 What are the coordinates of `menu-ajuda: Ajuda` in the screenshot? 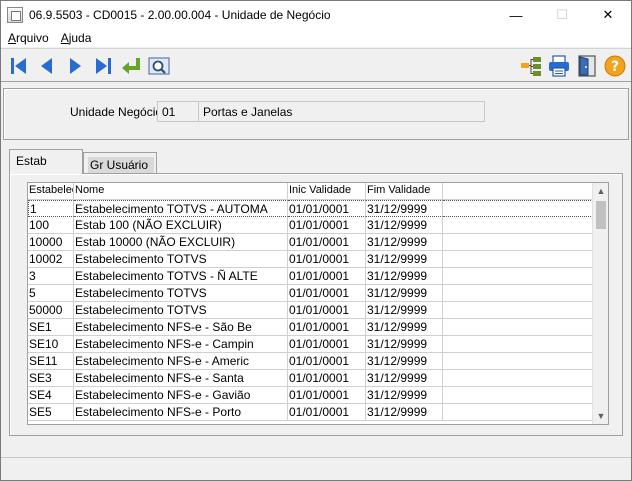 It's located at (76, 38).